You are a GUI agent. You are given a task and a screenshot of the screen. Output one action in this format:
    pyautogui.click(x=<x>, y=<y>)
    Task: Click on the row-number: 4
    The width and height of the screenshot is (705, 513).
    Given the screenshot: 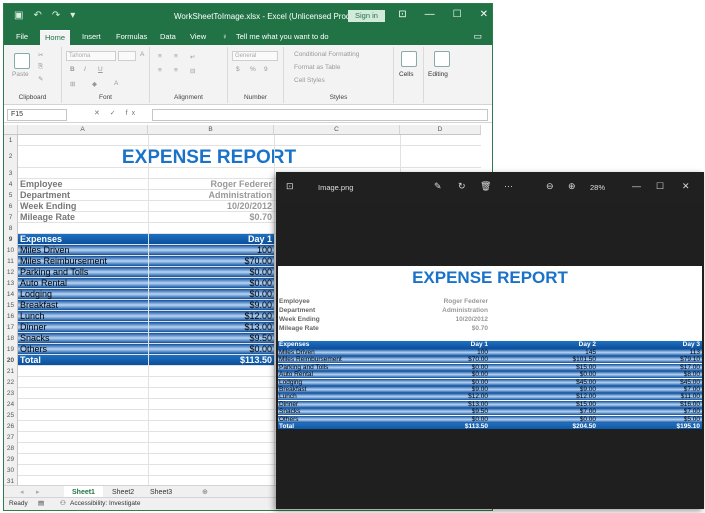 What is the action you would take?
    pyautogui.click(x=11, y=184)
    